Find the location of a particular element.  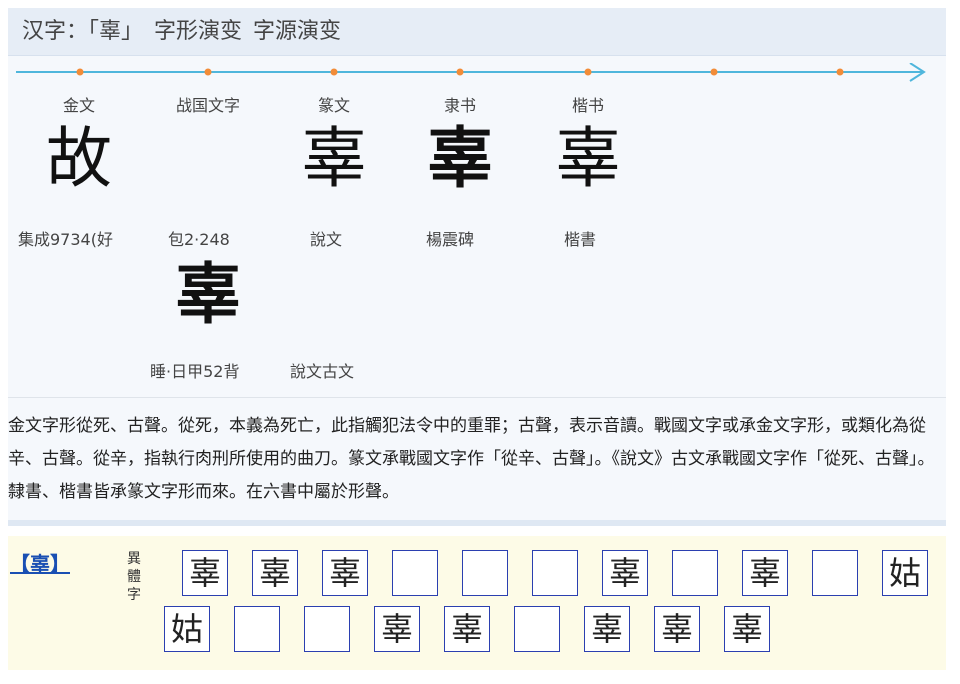

glyph-lishu: 辜 is located at coordinates (460, 159).